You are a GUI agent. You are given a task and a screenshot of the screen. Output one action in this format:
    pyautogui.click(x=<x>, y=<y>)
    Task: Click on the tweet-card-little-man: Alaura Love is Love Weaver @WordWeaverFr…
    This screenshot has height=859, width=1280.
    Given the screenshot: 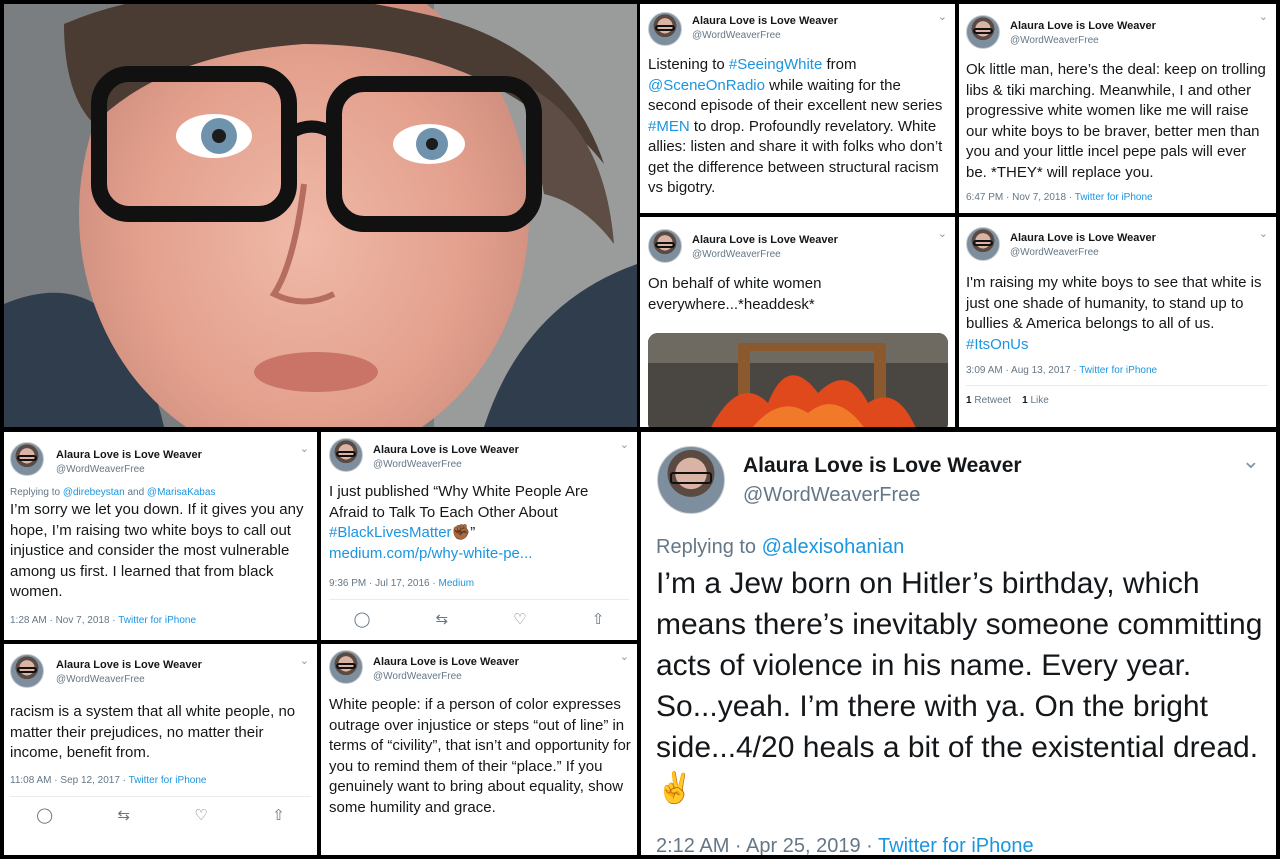 What is the action you would take?
    pyautogui.click(x=1117, y=108)
    